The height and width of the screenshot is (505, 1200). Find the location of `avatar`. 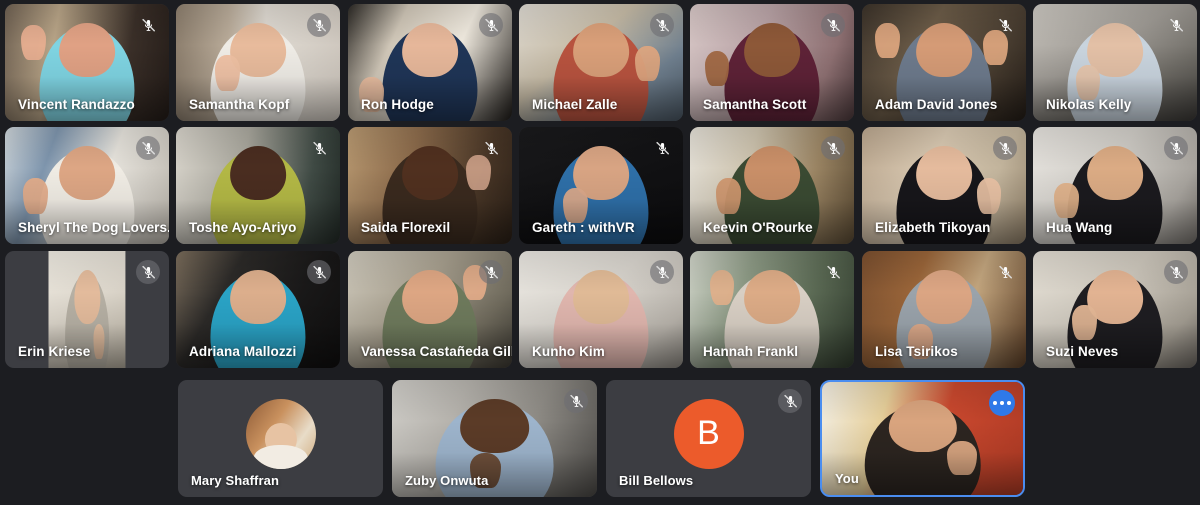

avatar is located at coordinates (280, 433).